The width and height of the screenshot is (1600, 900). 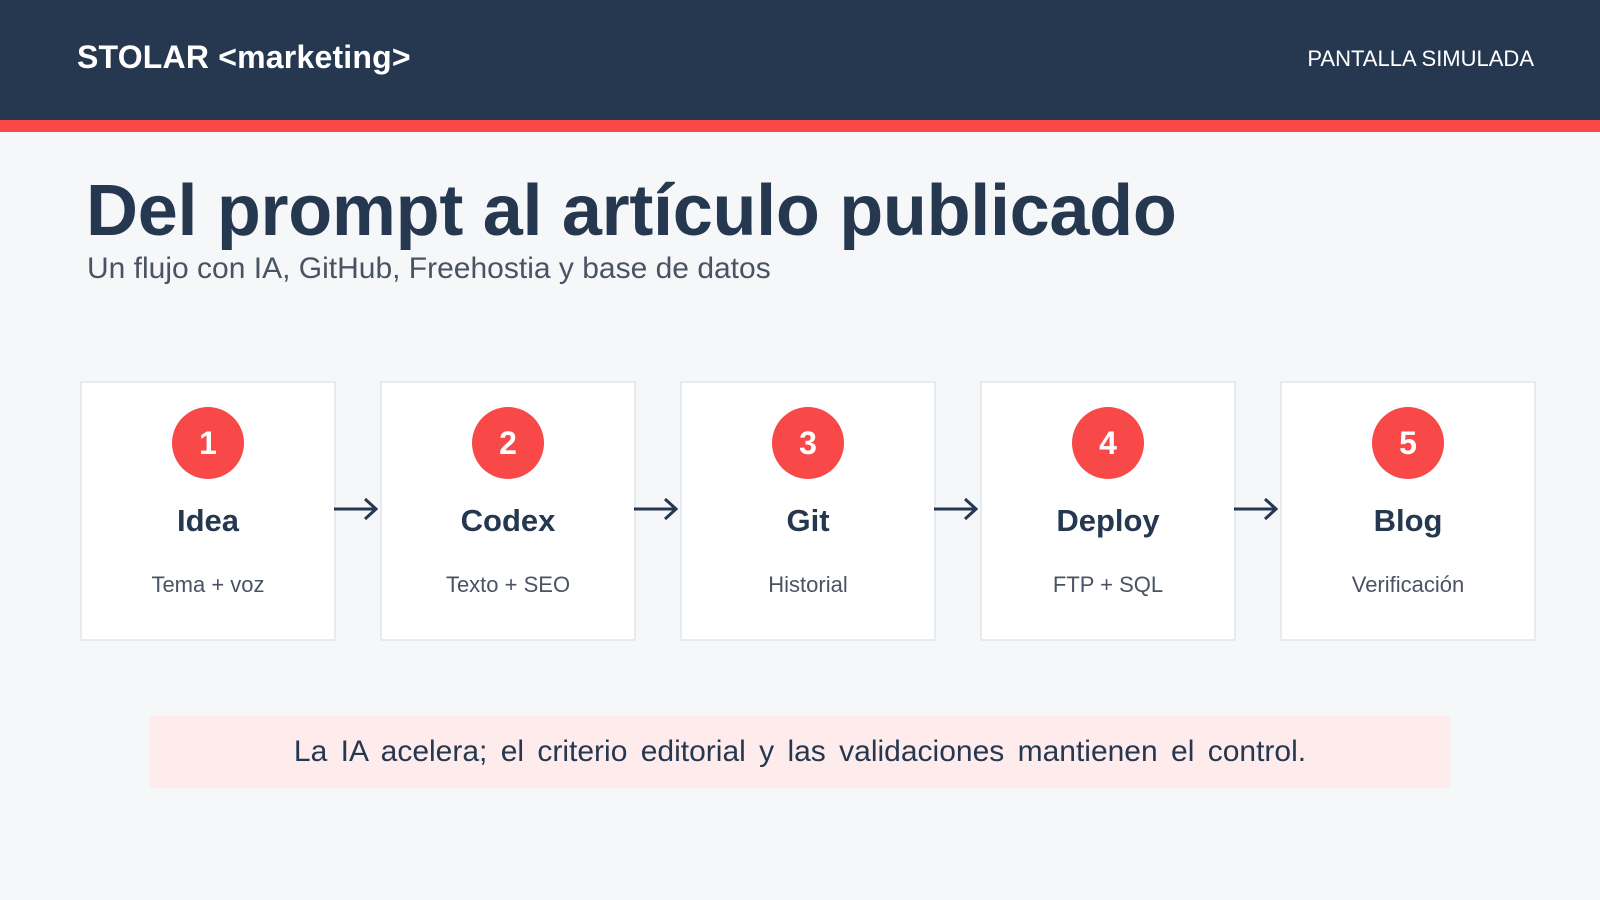 I want to click on step-card-git: 3 Git Historial, so click(x=808, y=511).